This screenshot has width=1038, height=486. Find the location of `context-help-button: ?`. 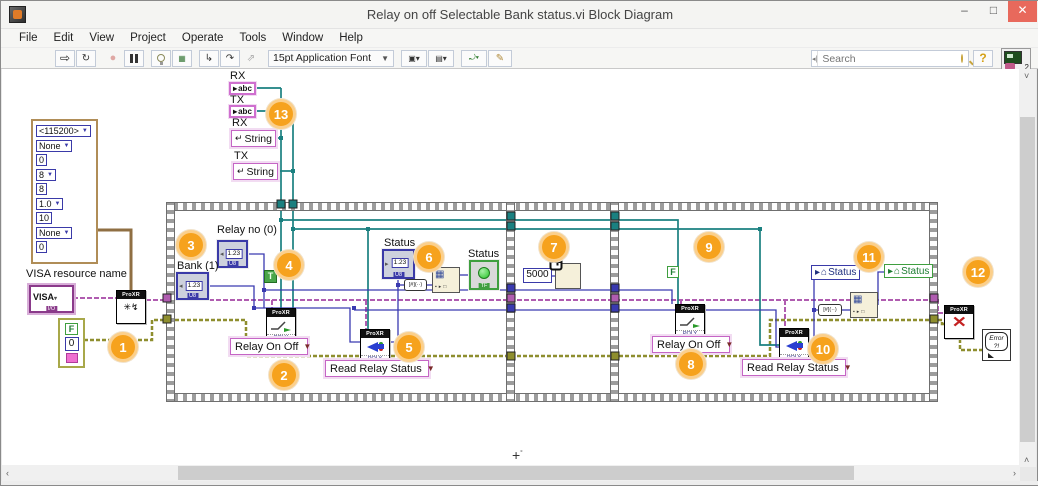

context-help-button: ? is located at coordinates (983, 58).